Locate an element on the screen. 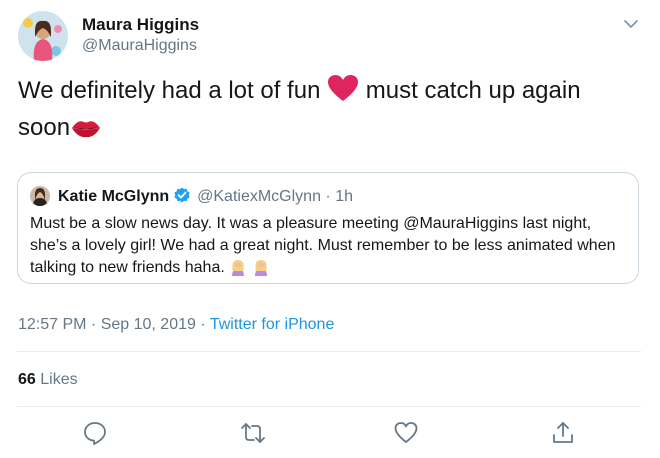 The image size is (660, 458). tweet-source-link: Twitter for iPhone is located at coordinates (272, 324).